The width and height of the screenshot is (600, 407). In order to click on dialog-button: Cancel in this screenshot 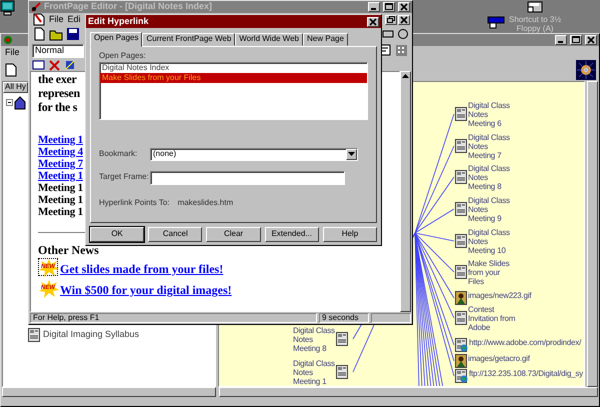, I will do `click(175, 234)`.